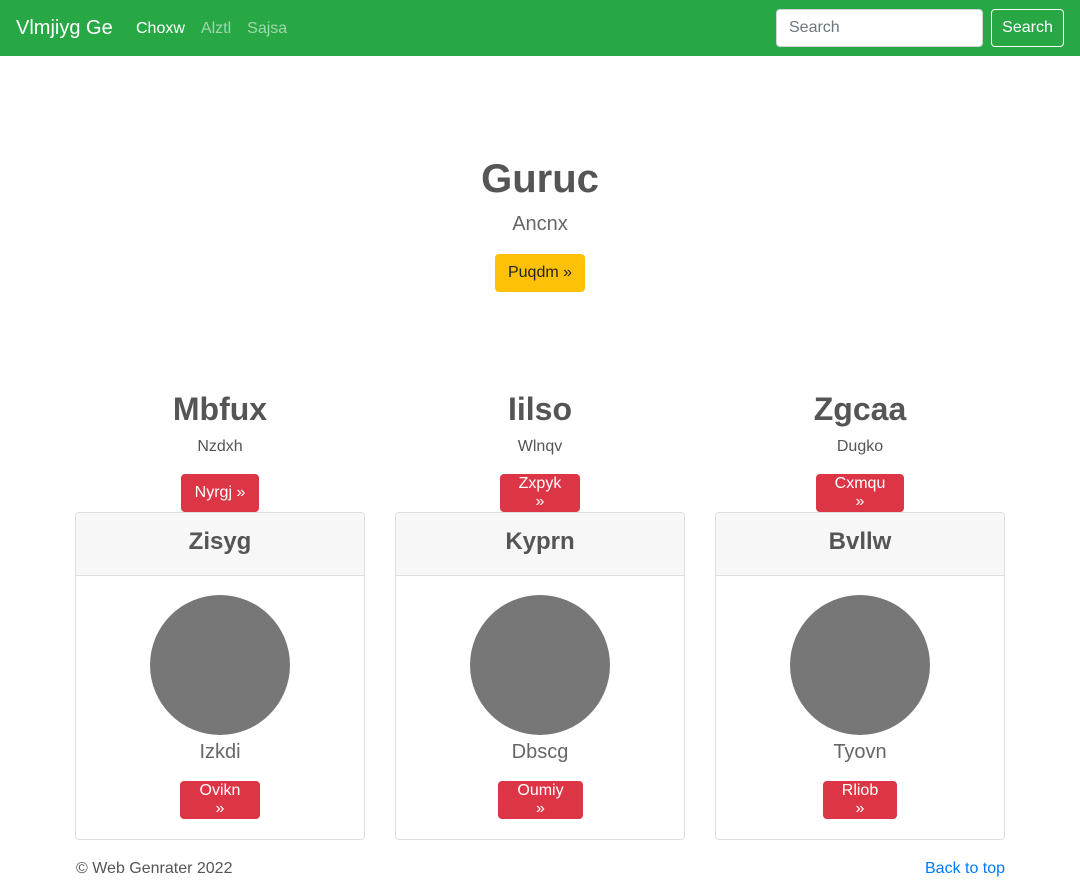 The image size is (1080, 880). Describe the element at coordinates (64, 28) in the screenshot. I see `brand-logo: Vlmjiyg Ge` at that location.